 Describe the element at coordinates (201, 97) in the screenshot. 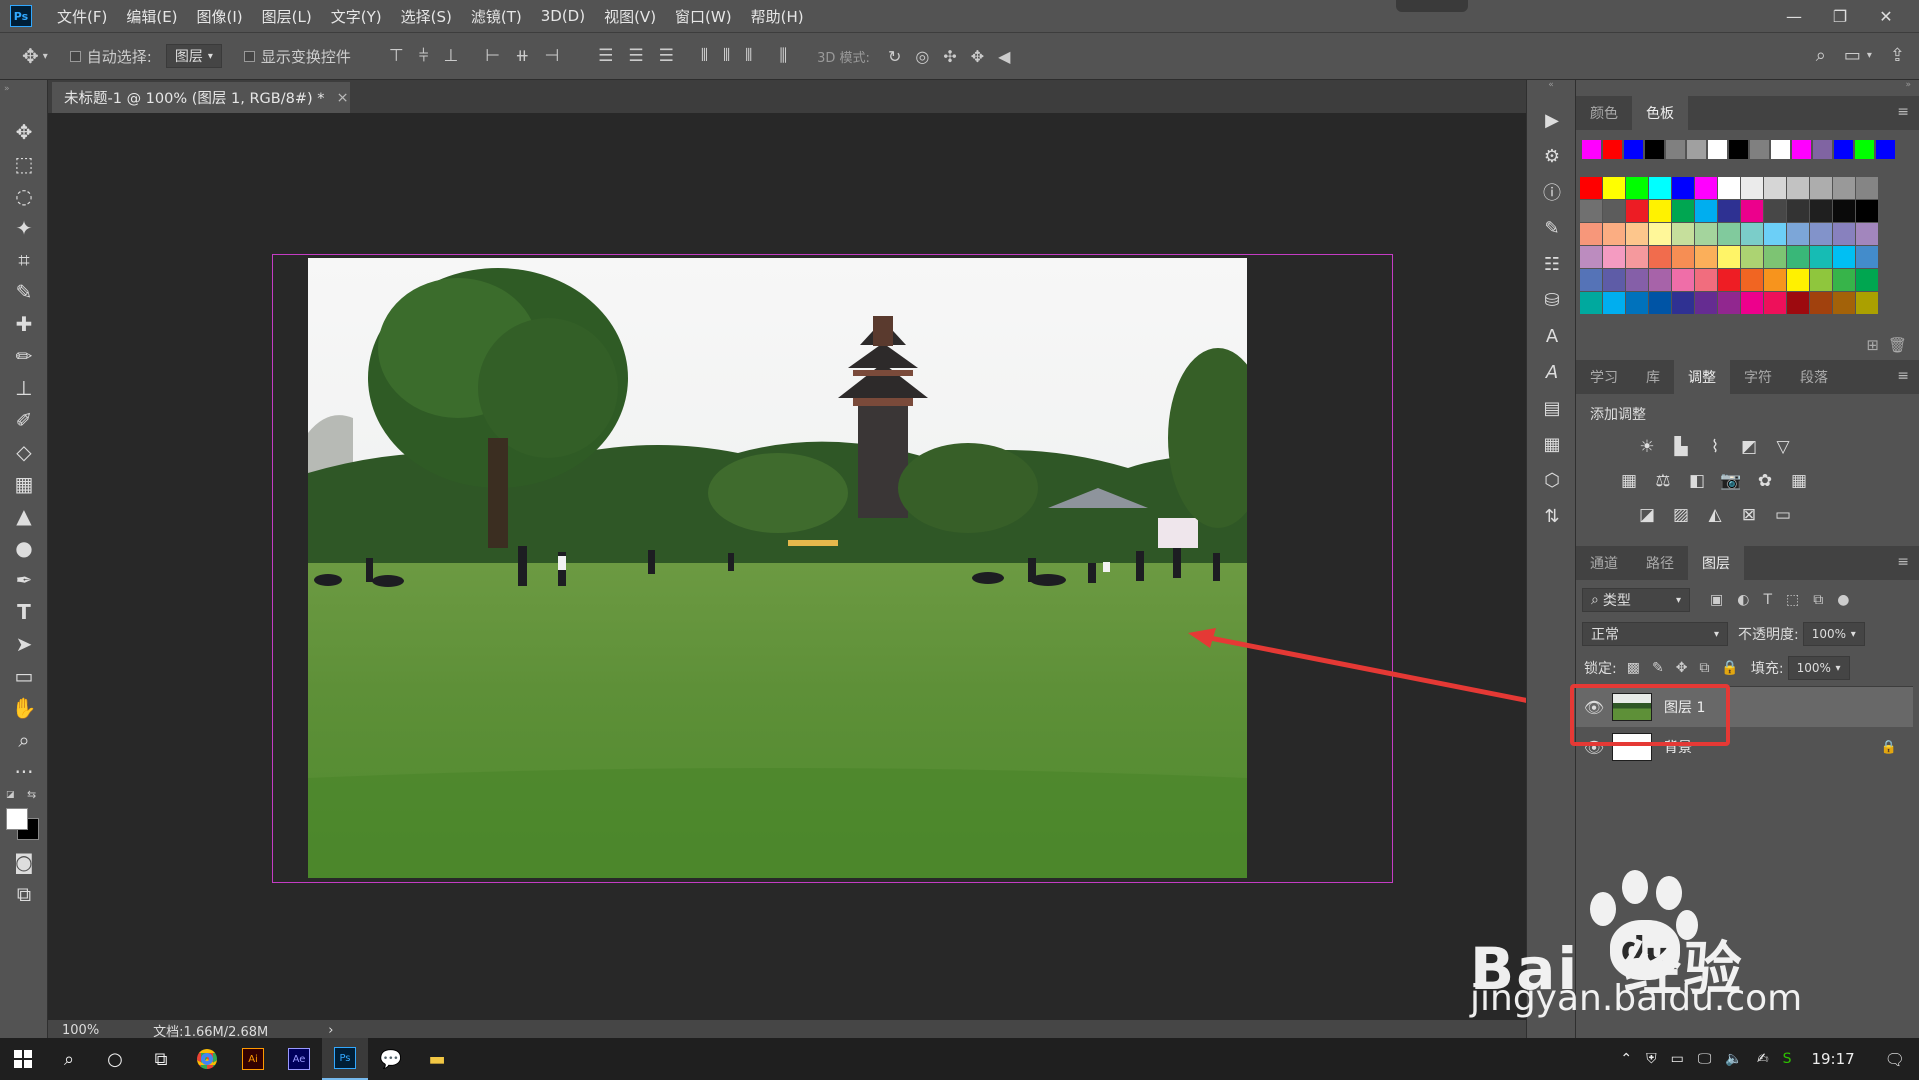

I see `document-tab: 未标题-1 @ 100% (图层 1, RGB/8#) * ×` at that location.